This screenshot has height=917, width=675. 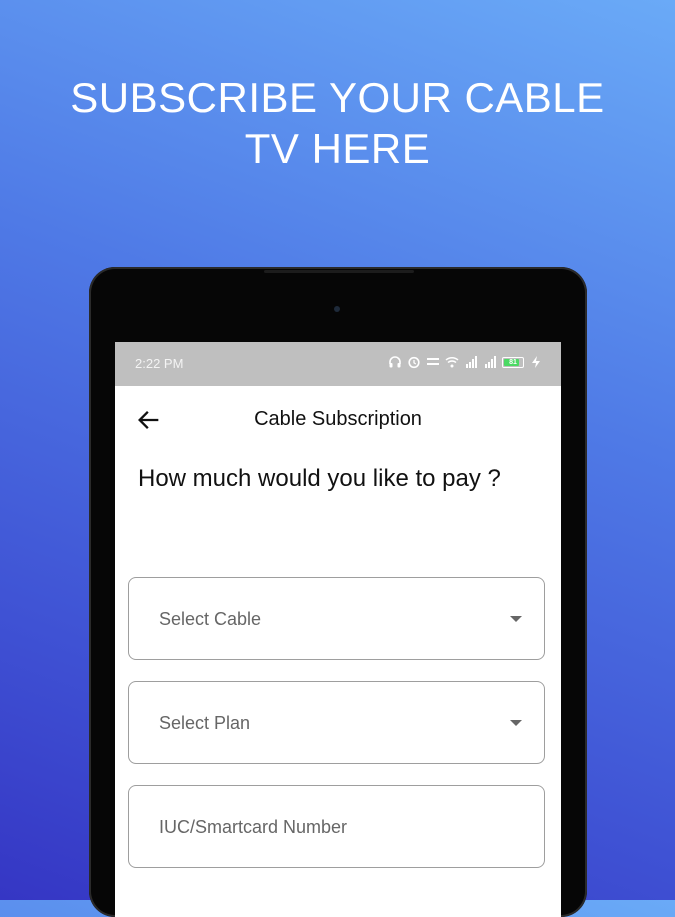 I want to click on promo-headline: SUBSCRIBE YOUR CABLE TV HERE, so click(x=337, y=123).